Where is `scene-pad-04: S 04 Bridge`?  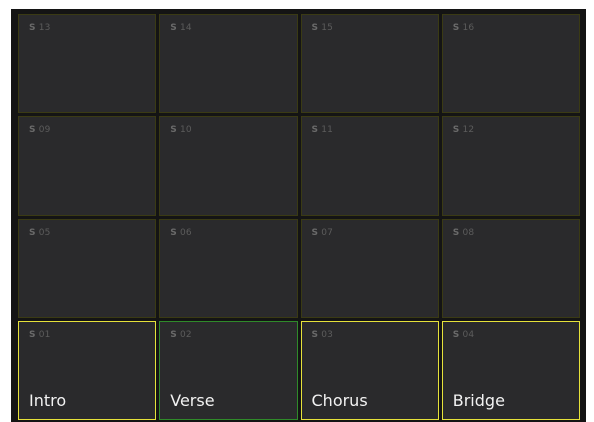
scene-pad-04: S 04 Bridge is located at coordinates (510, 370).